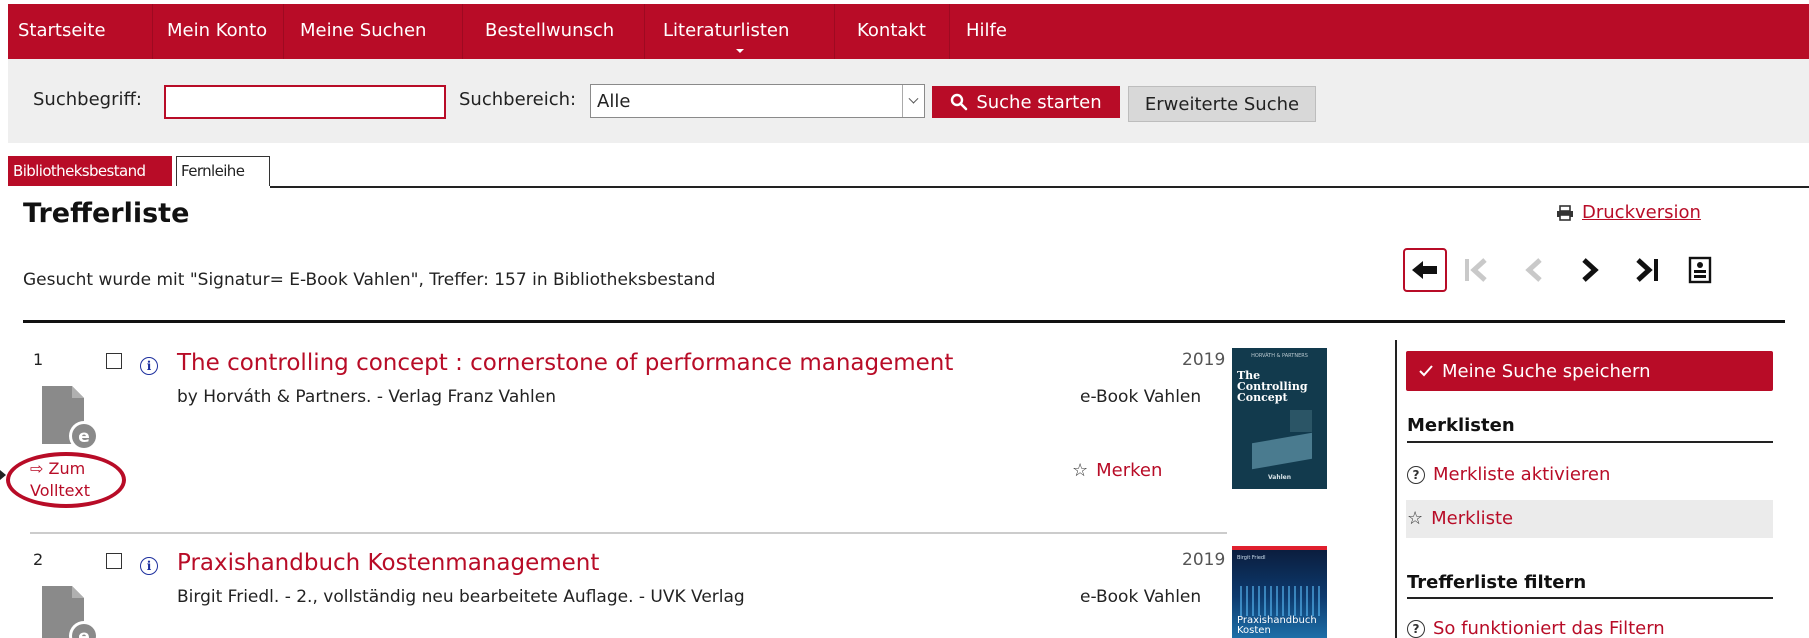 Image resolution: width=1809 pixels, height=638 pixels. I want to click on nav-startseite: Startseite, so click(80, 31).